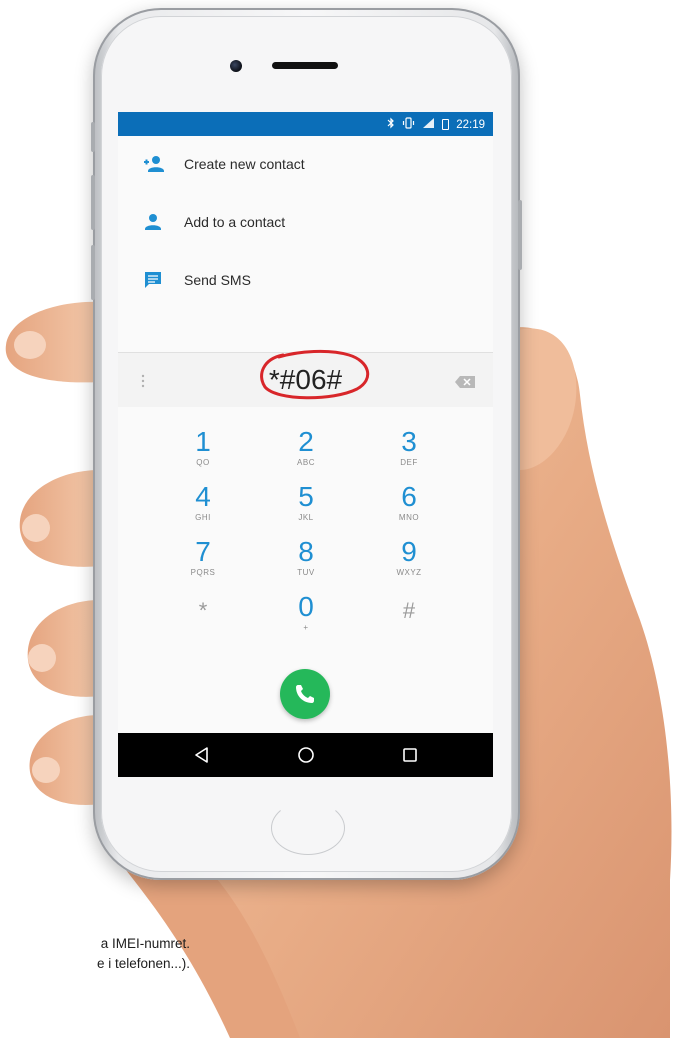  I want to click on volume-down-button, so click(93, 272).